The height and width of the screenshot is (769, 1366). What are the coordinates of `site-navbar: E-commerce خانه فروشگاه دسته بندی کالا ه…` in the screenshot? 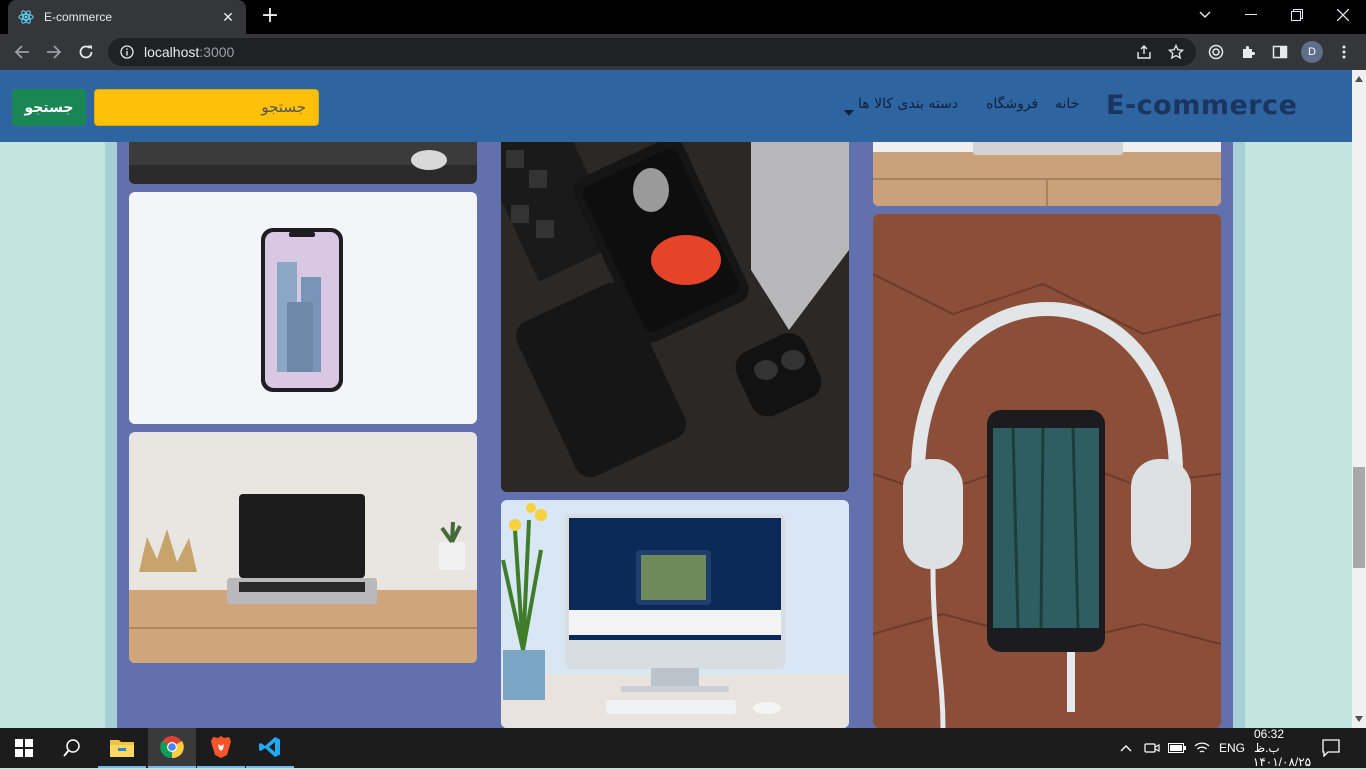 It's located at (676, 106).